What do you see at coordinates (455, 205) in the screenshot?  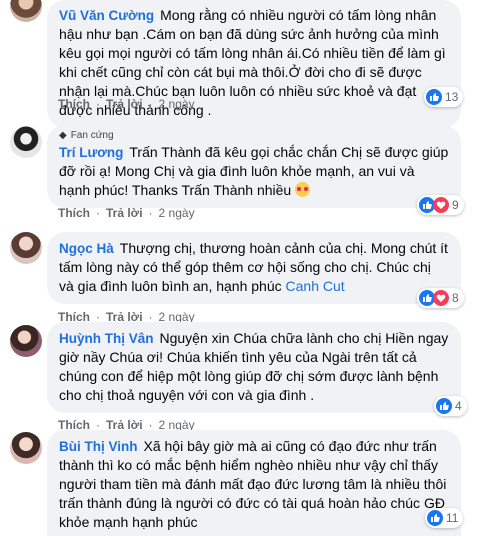 I see `reaction-count: 9` at bounding box center [455, 205].